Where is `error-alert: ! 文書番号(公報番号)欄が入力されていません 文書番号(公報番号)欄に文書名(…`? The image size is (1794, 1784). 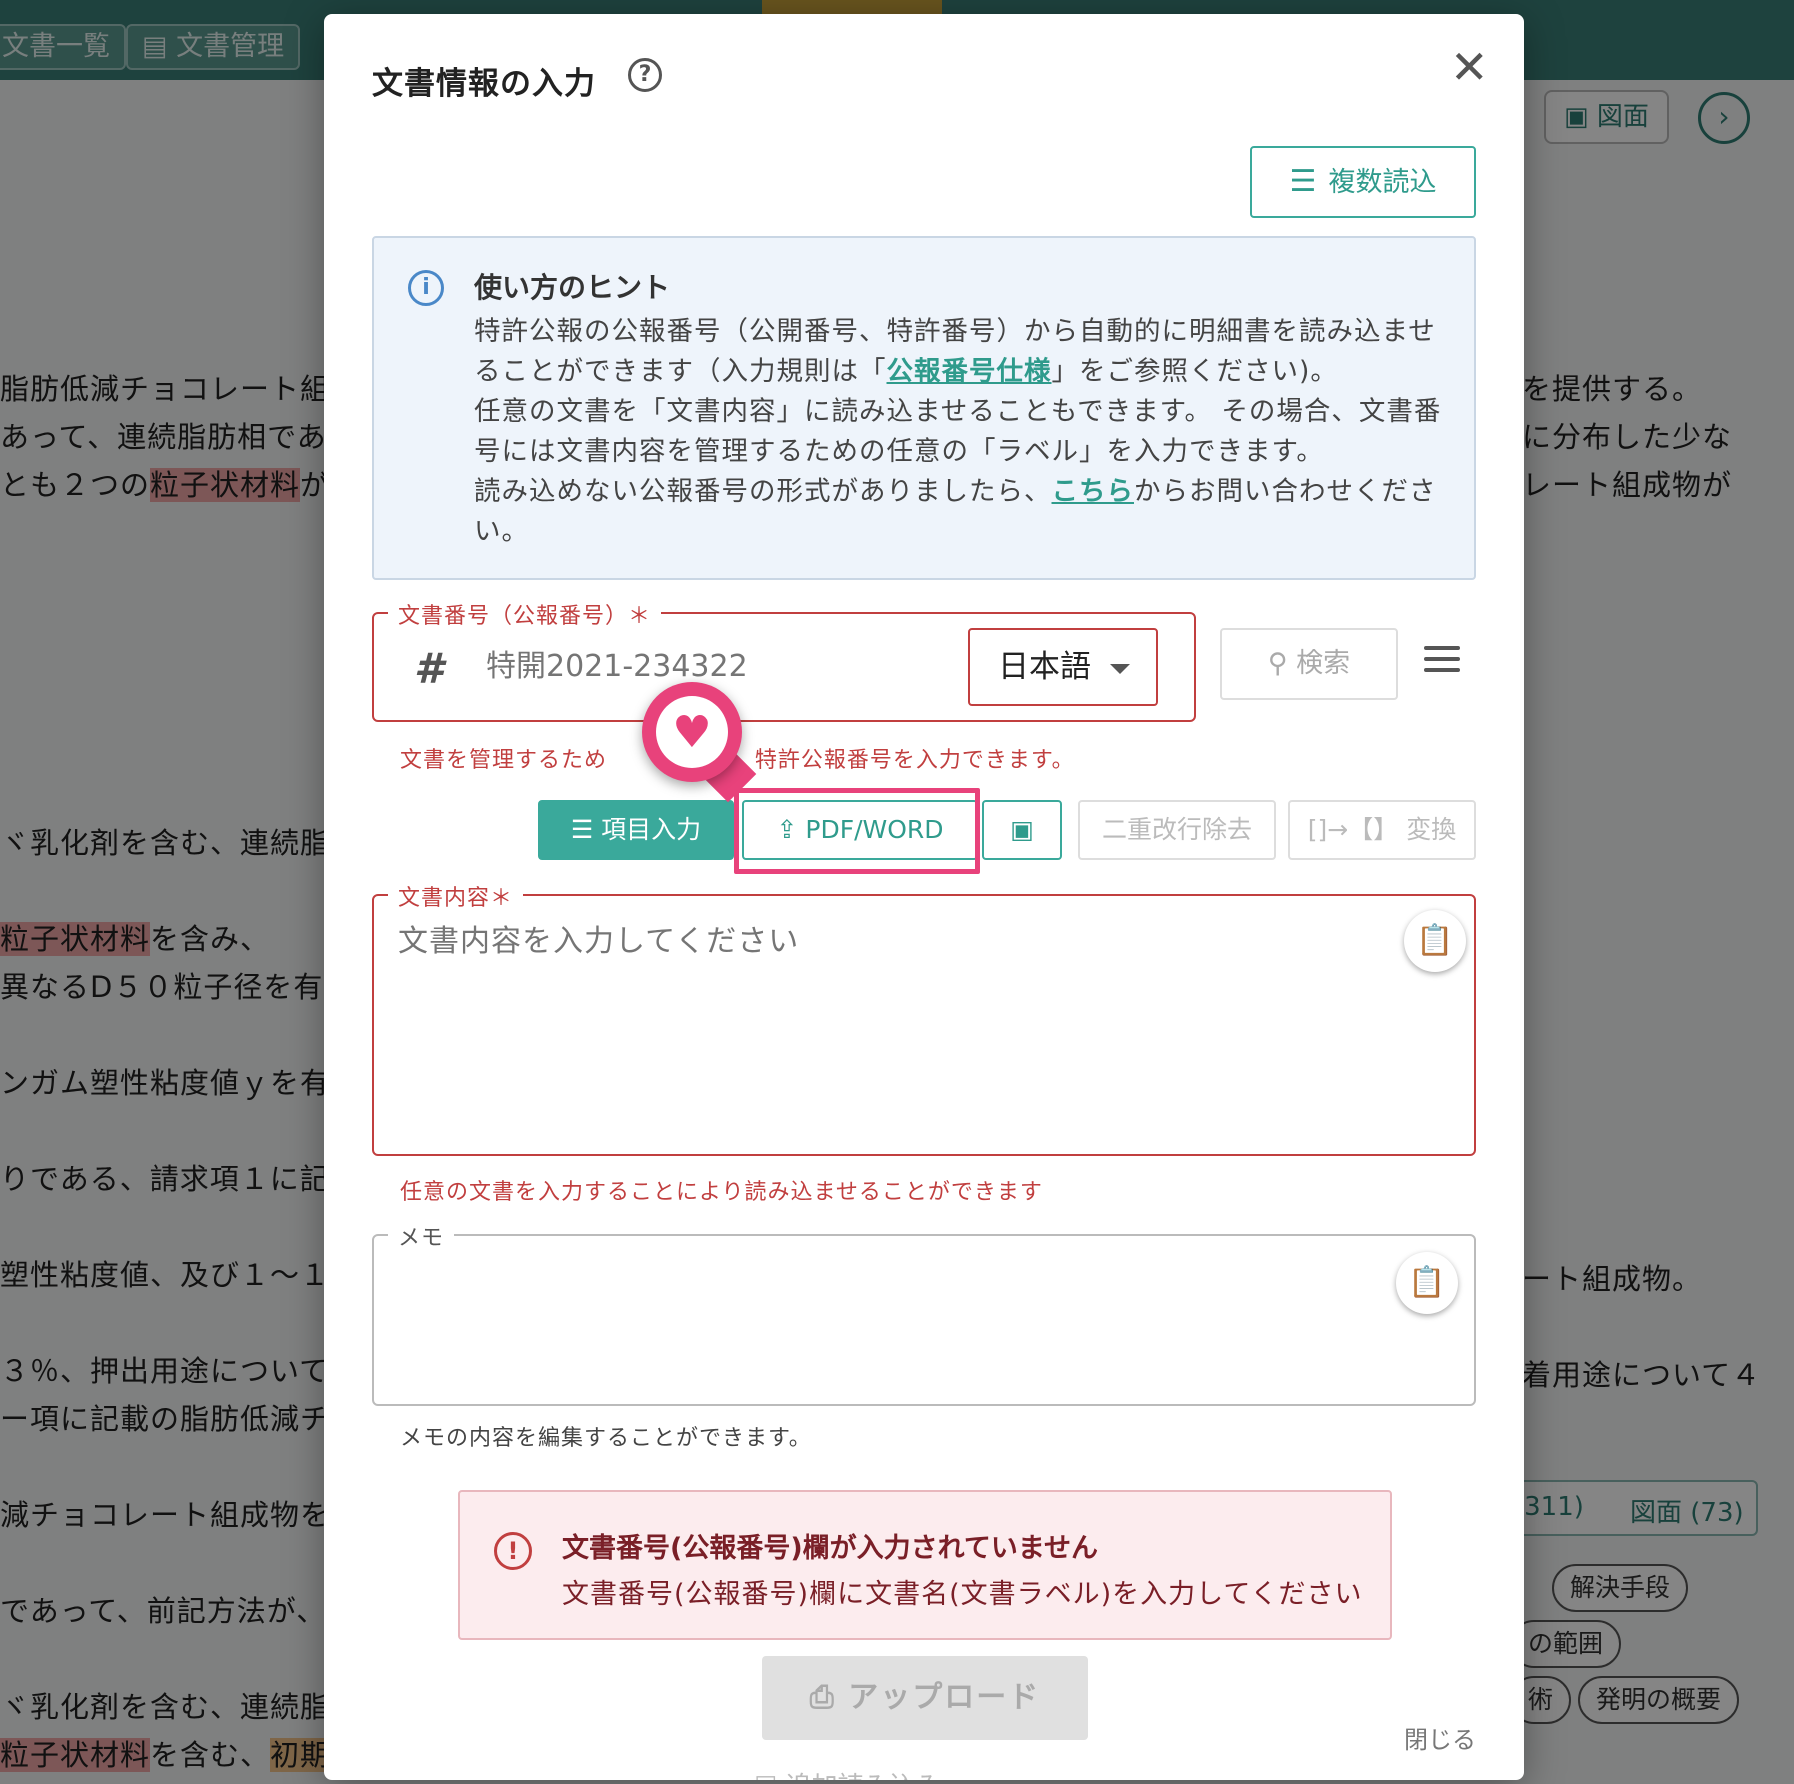
error-alert: ! 文書番号(公報番号)欄が入力されていません 文書番号(公報番号)欄に文書名(… is located at coordinates (925, 1565).